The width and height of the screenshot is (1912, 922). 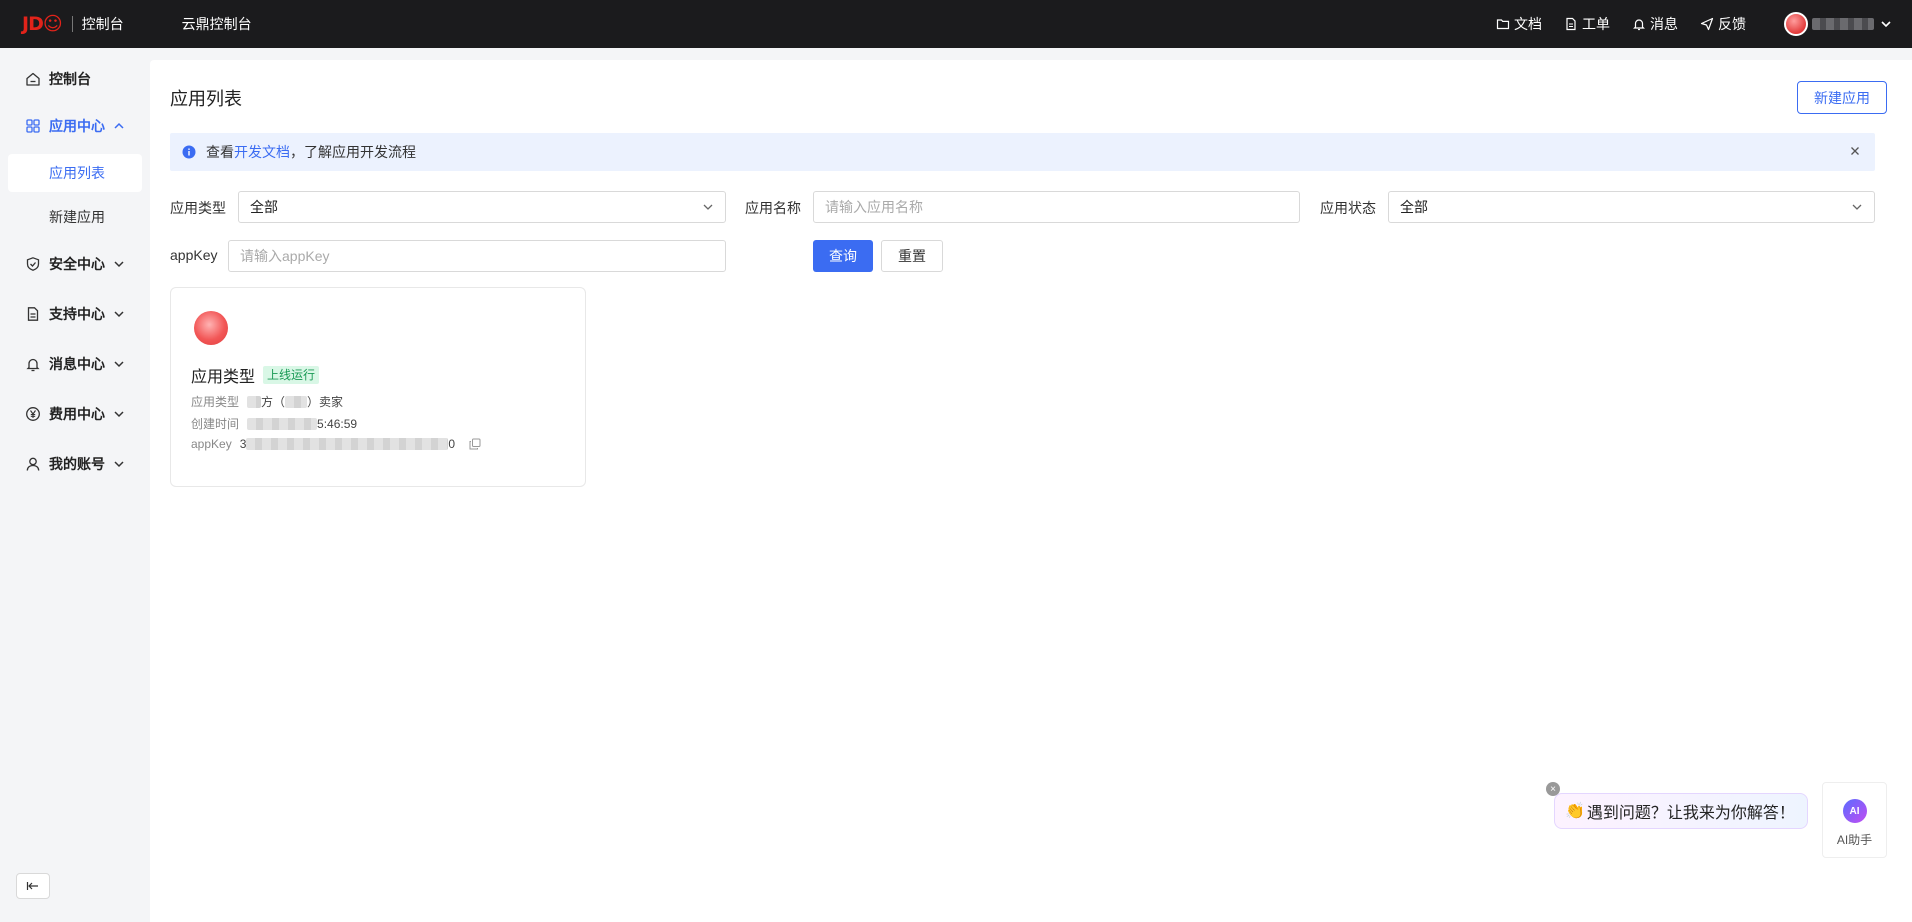 I want to click on topnav-feedback-label: 反馈, so click(x=1732, y=24).